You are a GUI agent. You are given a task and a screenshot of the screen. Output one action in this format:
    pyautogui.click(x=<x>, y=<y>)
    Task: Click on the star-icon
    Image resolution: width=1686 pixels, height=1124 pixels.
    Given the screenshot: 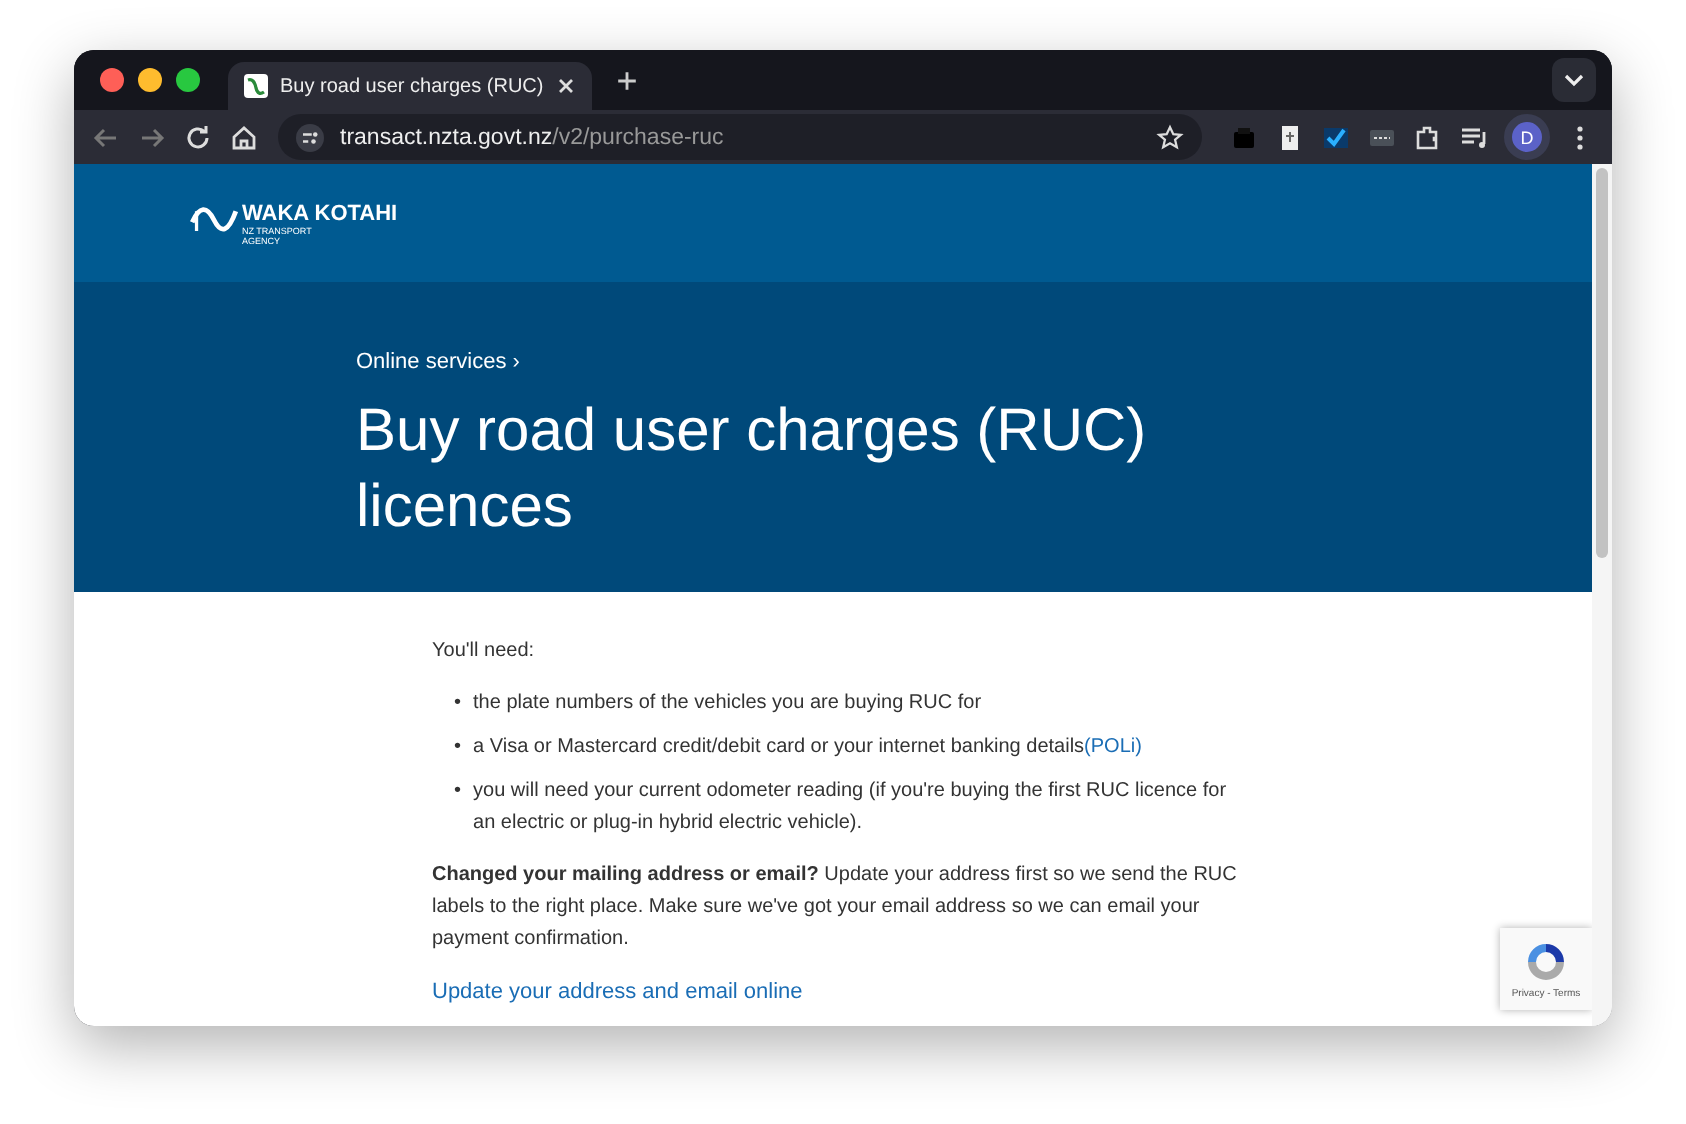 What is the action you would take?
    pyautogui.click(x=1170, y=137)
    